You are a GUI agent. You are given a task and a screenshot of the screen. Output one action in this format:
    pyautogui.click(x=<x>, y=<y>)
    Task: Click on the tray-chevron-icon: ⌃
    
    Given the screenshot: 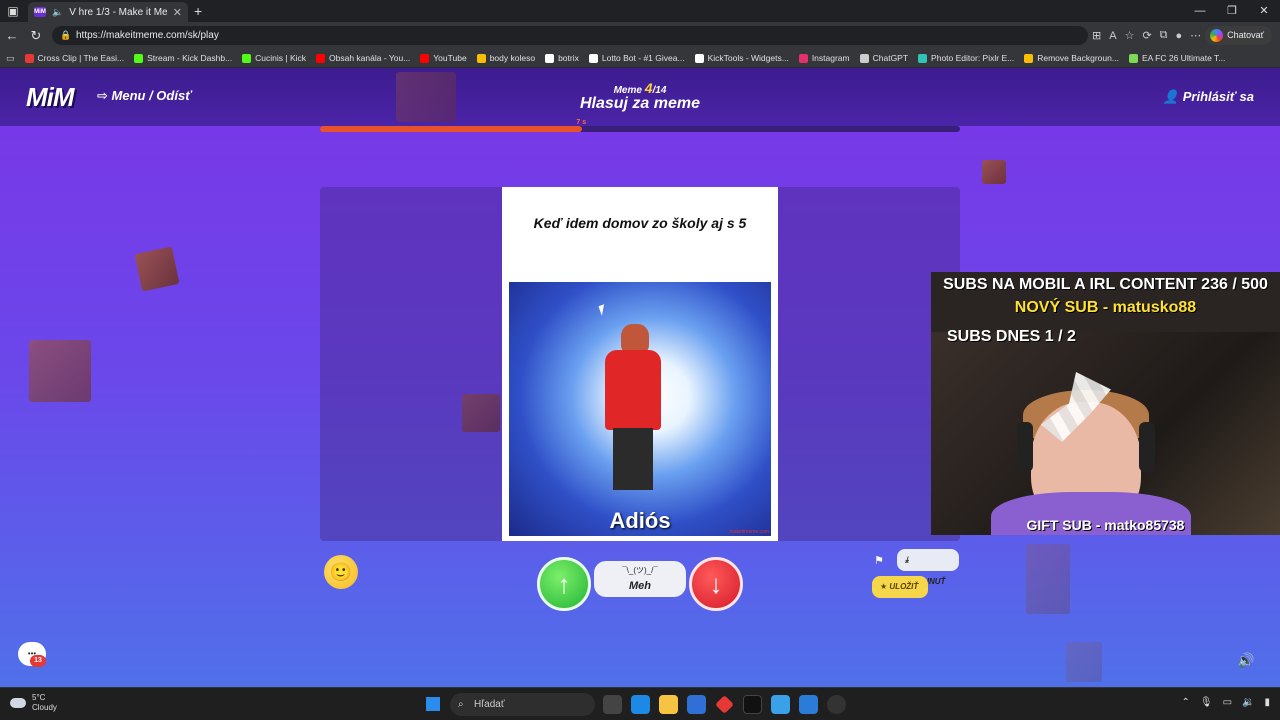 What is the action you would take?
    pyautogui.click(x=1185, y=702)
    